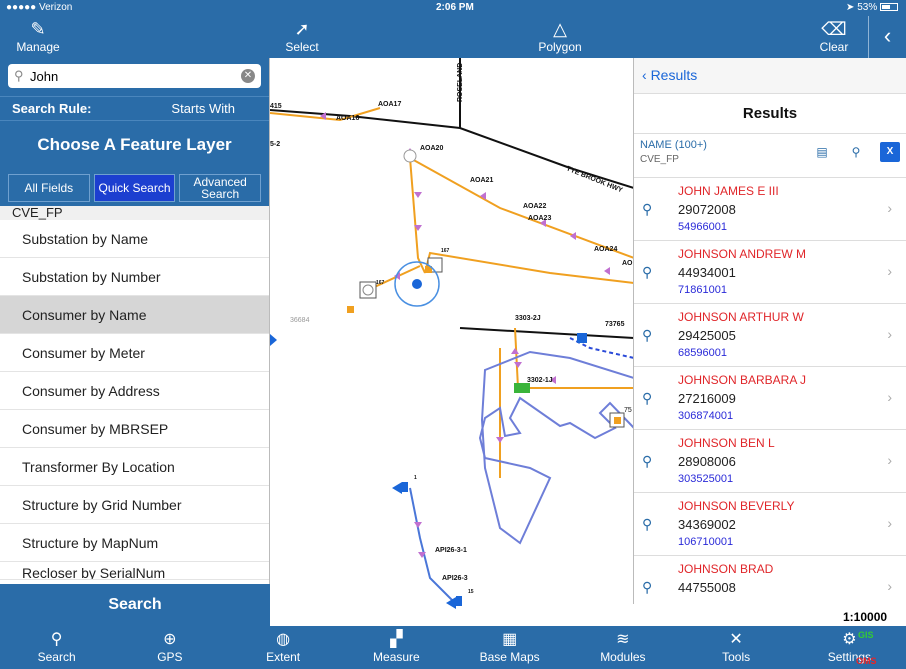 The width and height of the screenshot is (906, 669). Describe the element at coordinates (56, 657) in the screenshot. I see `tab-label: Search` at that location.